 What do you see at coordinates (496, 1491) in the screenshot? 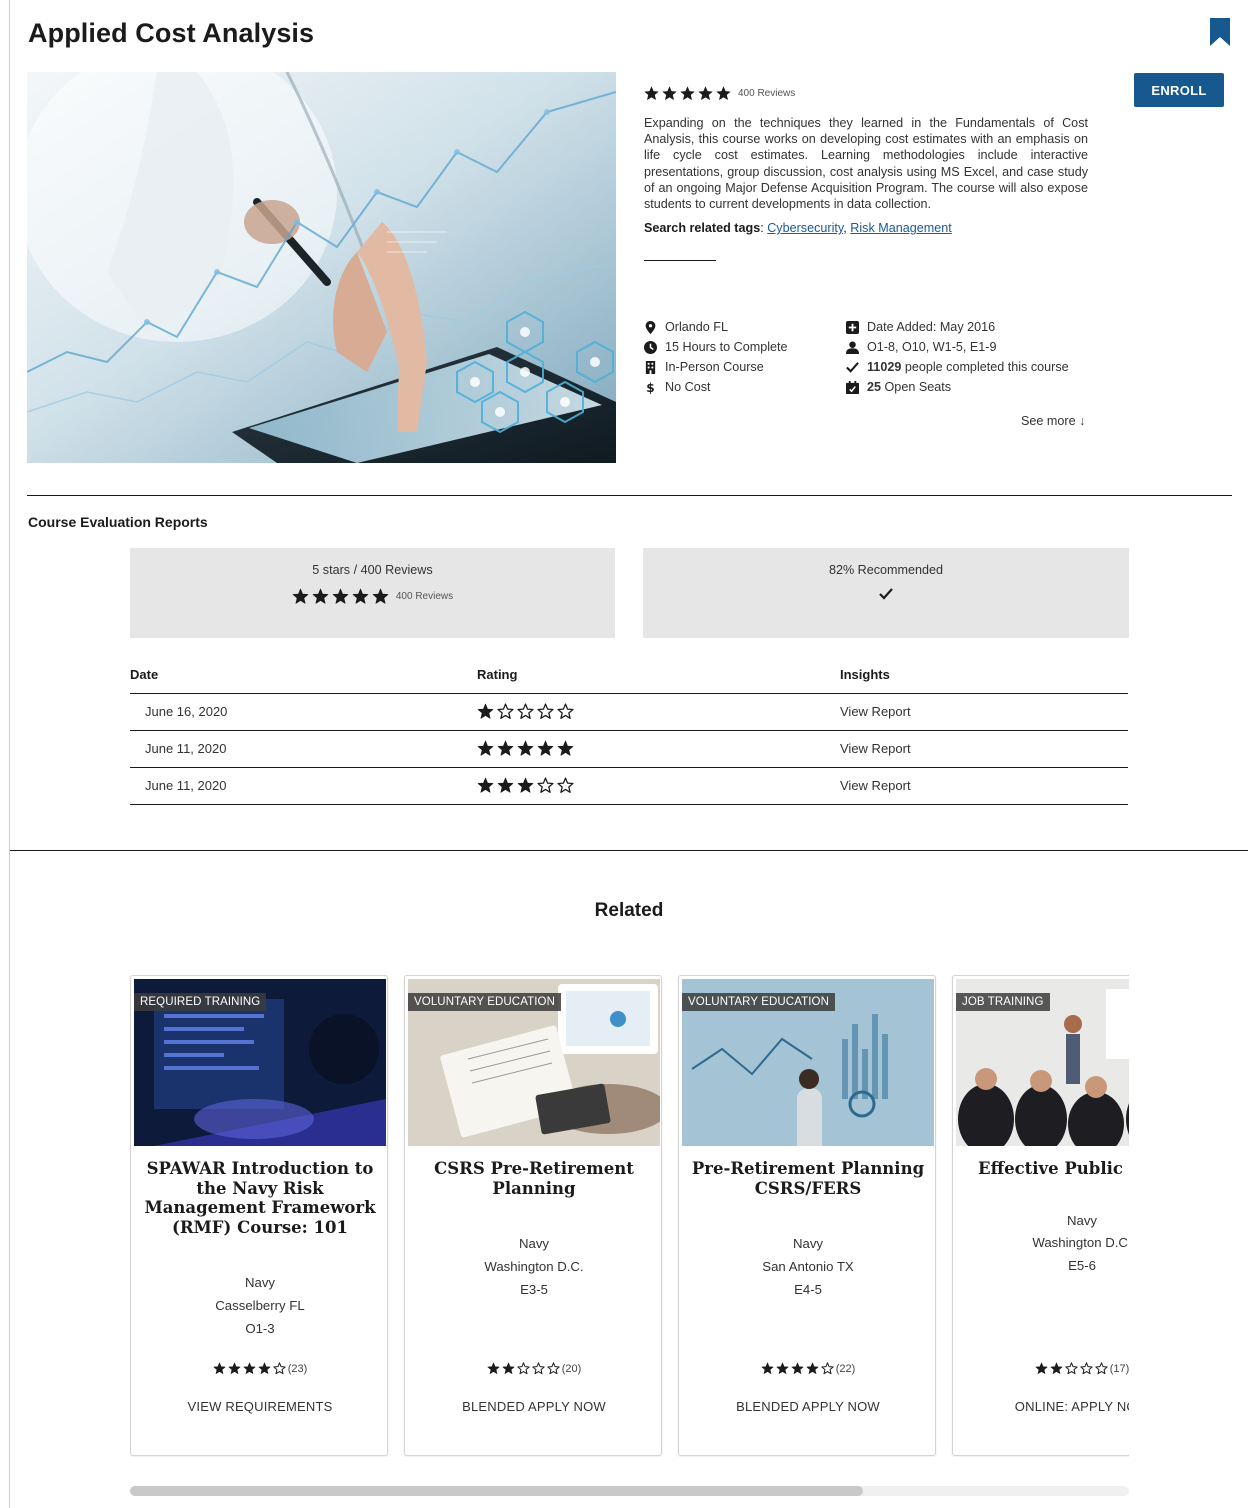
I see `carousel-scrollbar-thumb` at bounding box center [496, 1491].